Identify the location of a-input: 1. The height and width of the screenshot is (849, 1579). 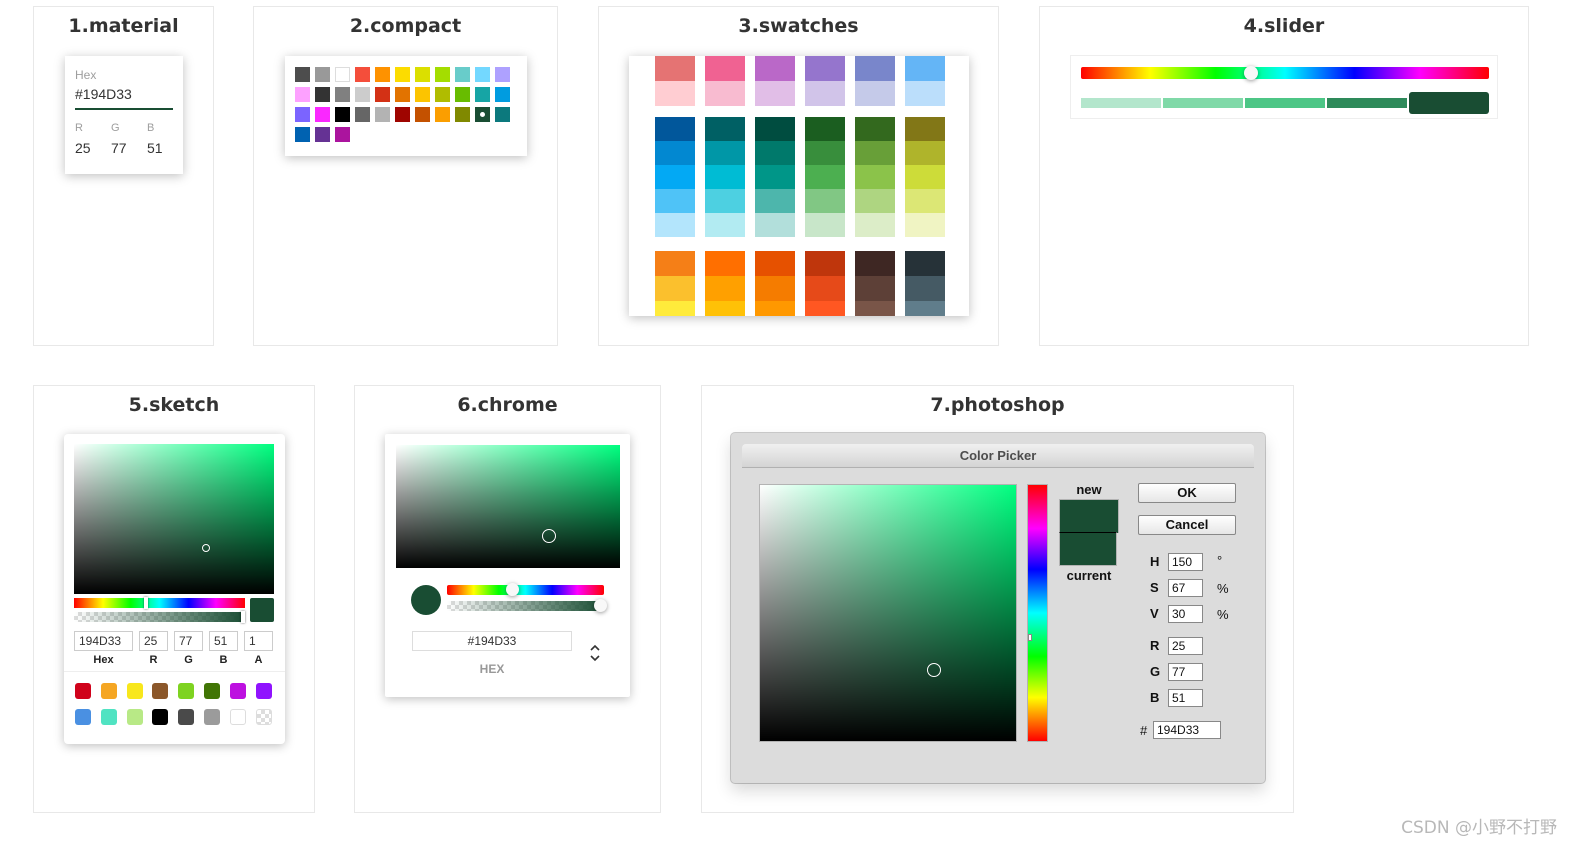
(258, 641).